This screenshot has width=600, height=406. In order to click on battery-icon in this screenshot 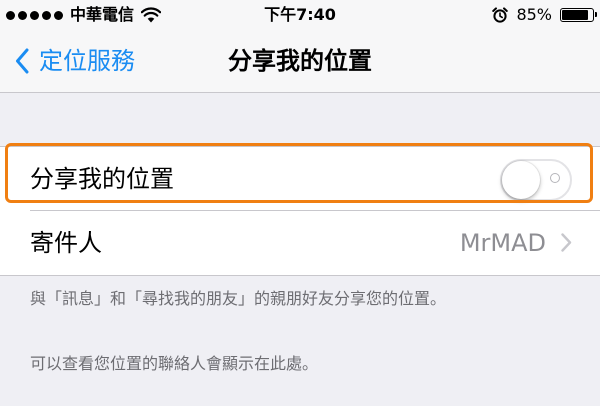, I will do `click(578, 15)`.